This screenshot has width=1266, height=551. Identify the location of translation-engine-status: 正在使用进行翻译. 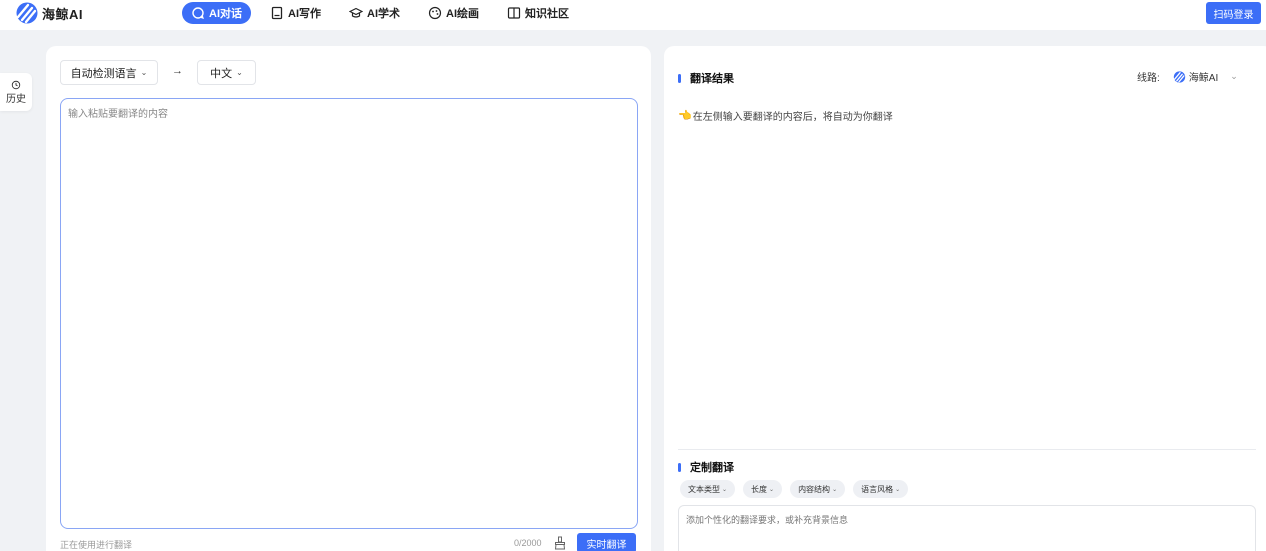
(96, 545).